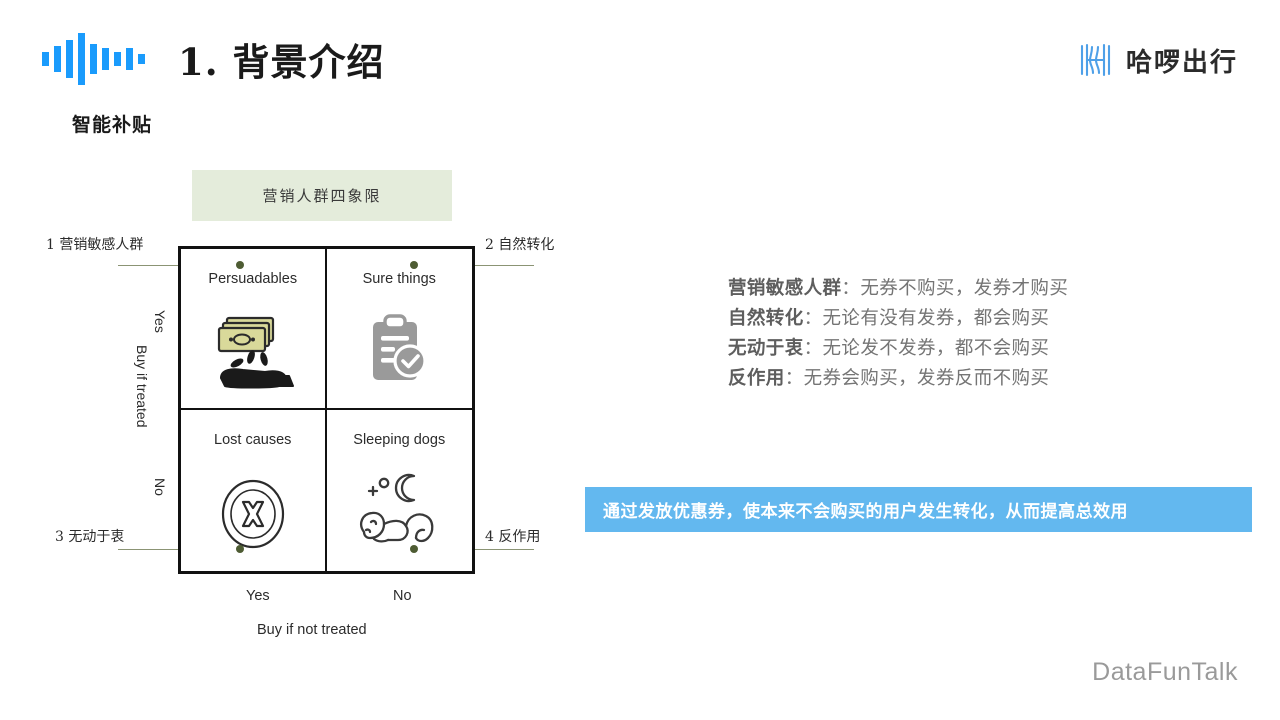 This screenshot has width=1280, height=720. What do you see at coordinates (95, 245) in the screenshot?
I see `corner-label-persuadables: 1 营销敏感人群` at bounding box center [95, 245].